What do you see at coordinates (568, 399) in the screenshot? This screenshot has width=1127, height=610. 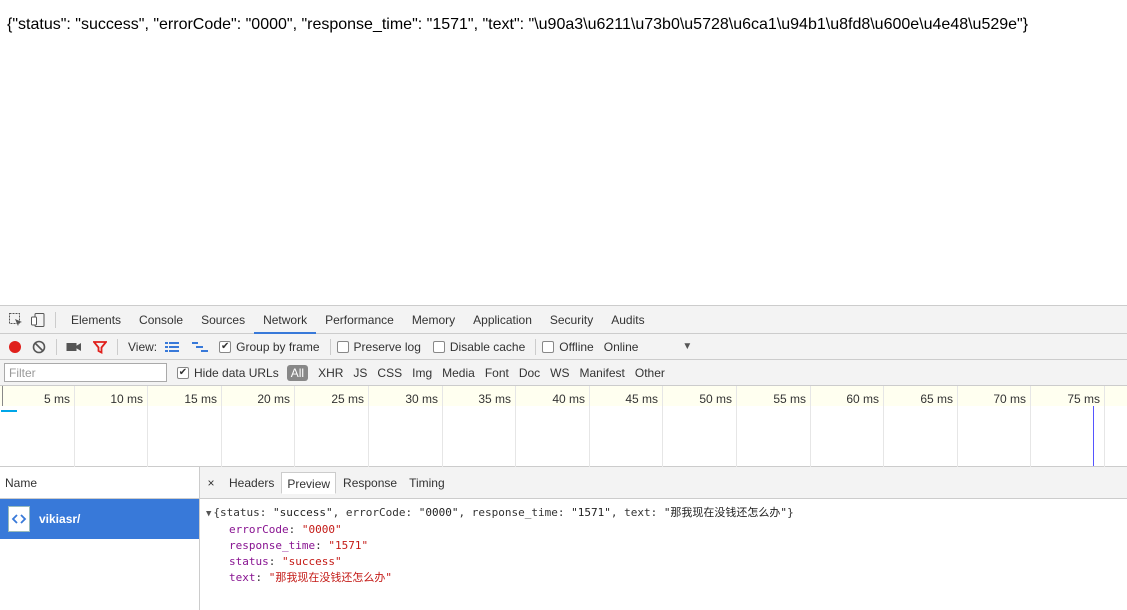 I see `timeline-tick-label: 40 ms` at bounding box center [568, 399].